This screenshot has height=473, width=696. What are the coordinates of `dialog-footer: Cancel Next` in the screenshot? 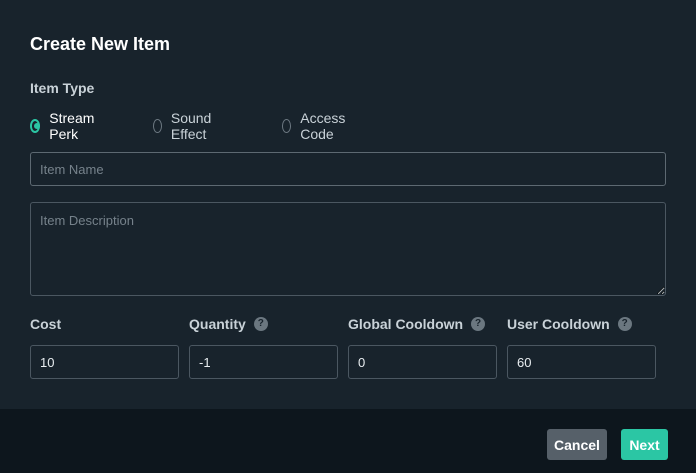 It's located at (348, 441).